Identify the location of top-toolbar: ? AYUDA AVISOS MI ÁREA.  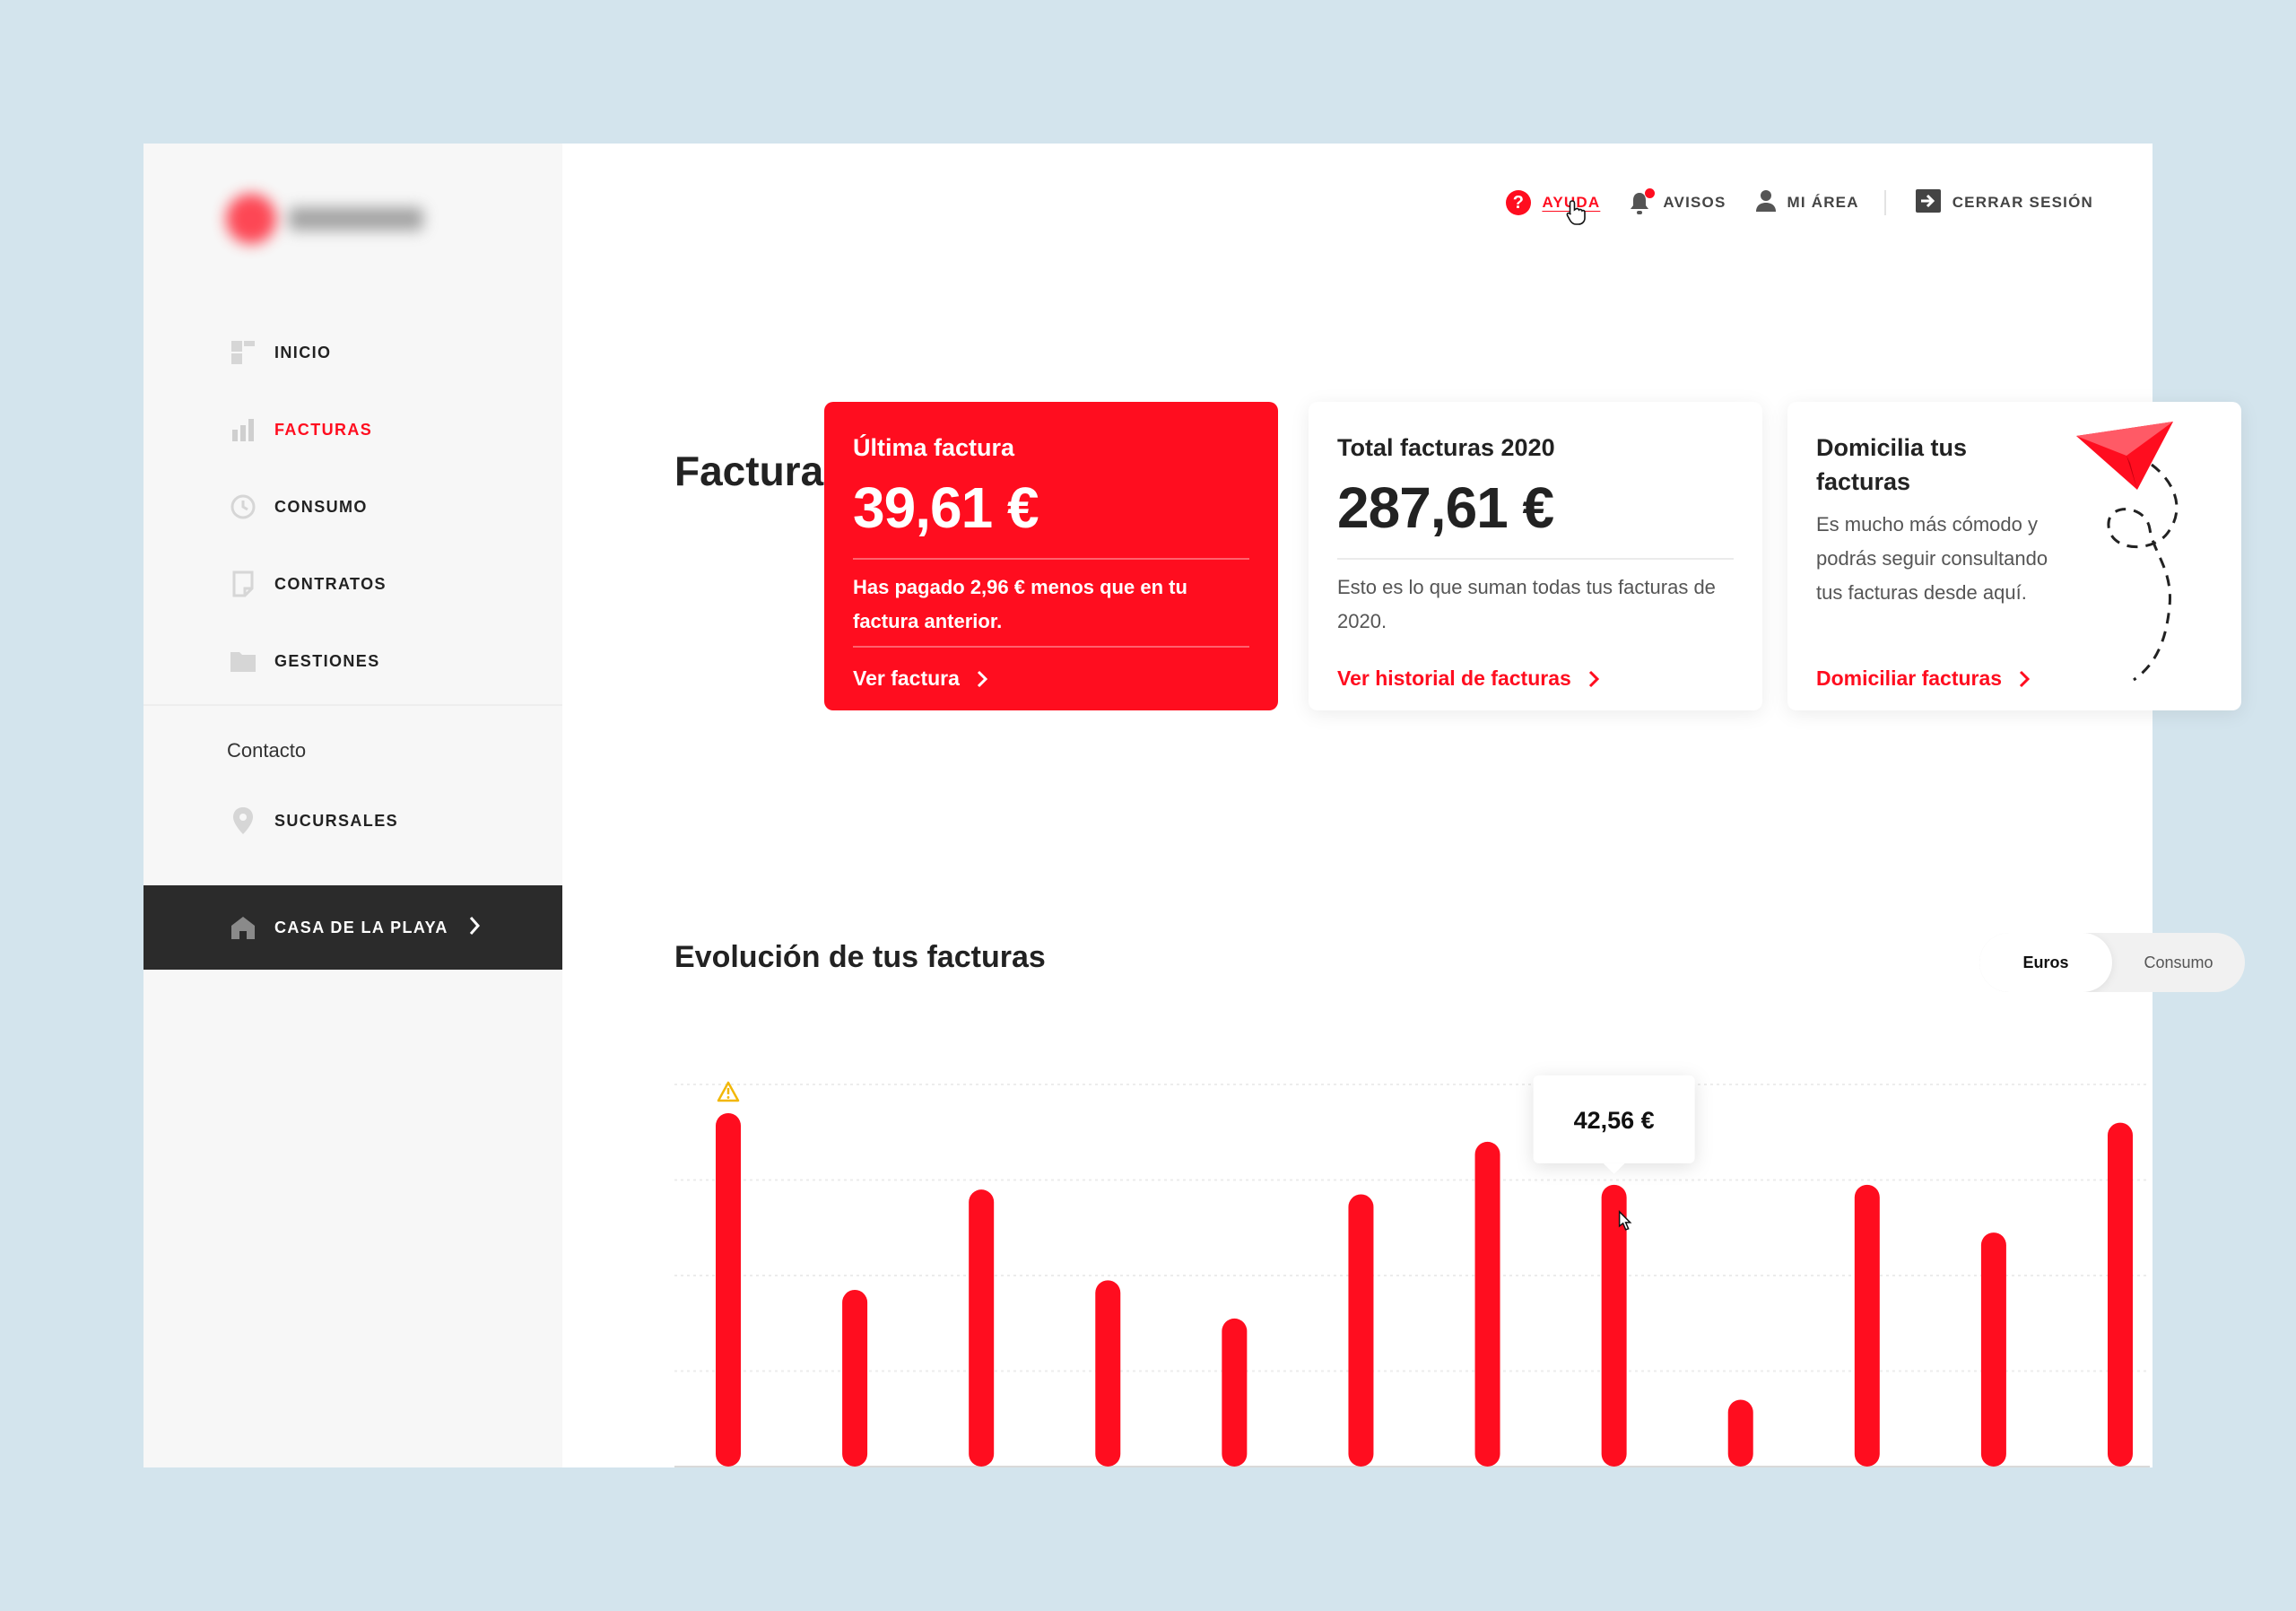
(1785, 206).